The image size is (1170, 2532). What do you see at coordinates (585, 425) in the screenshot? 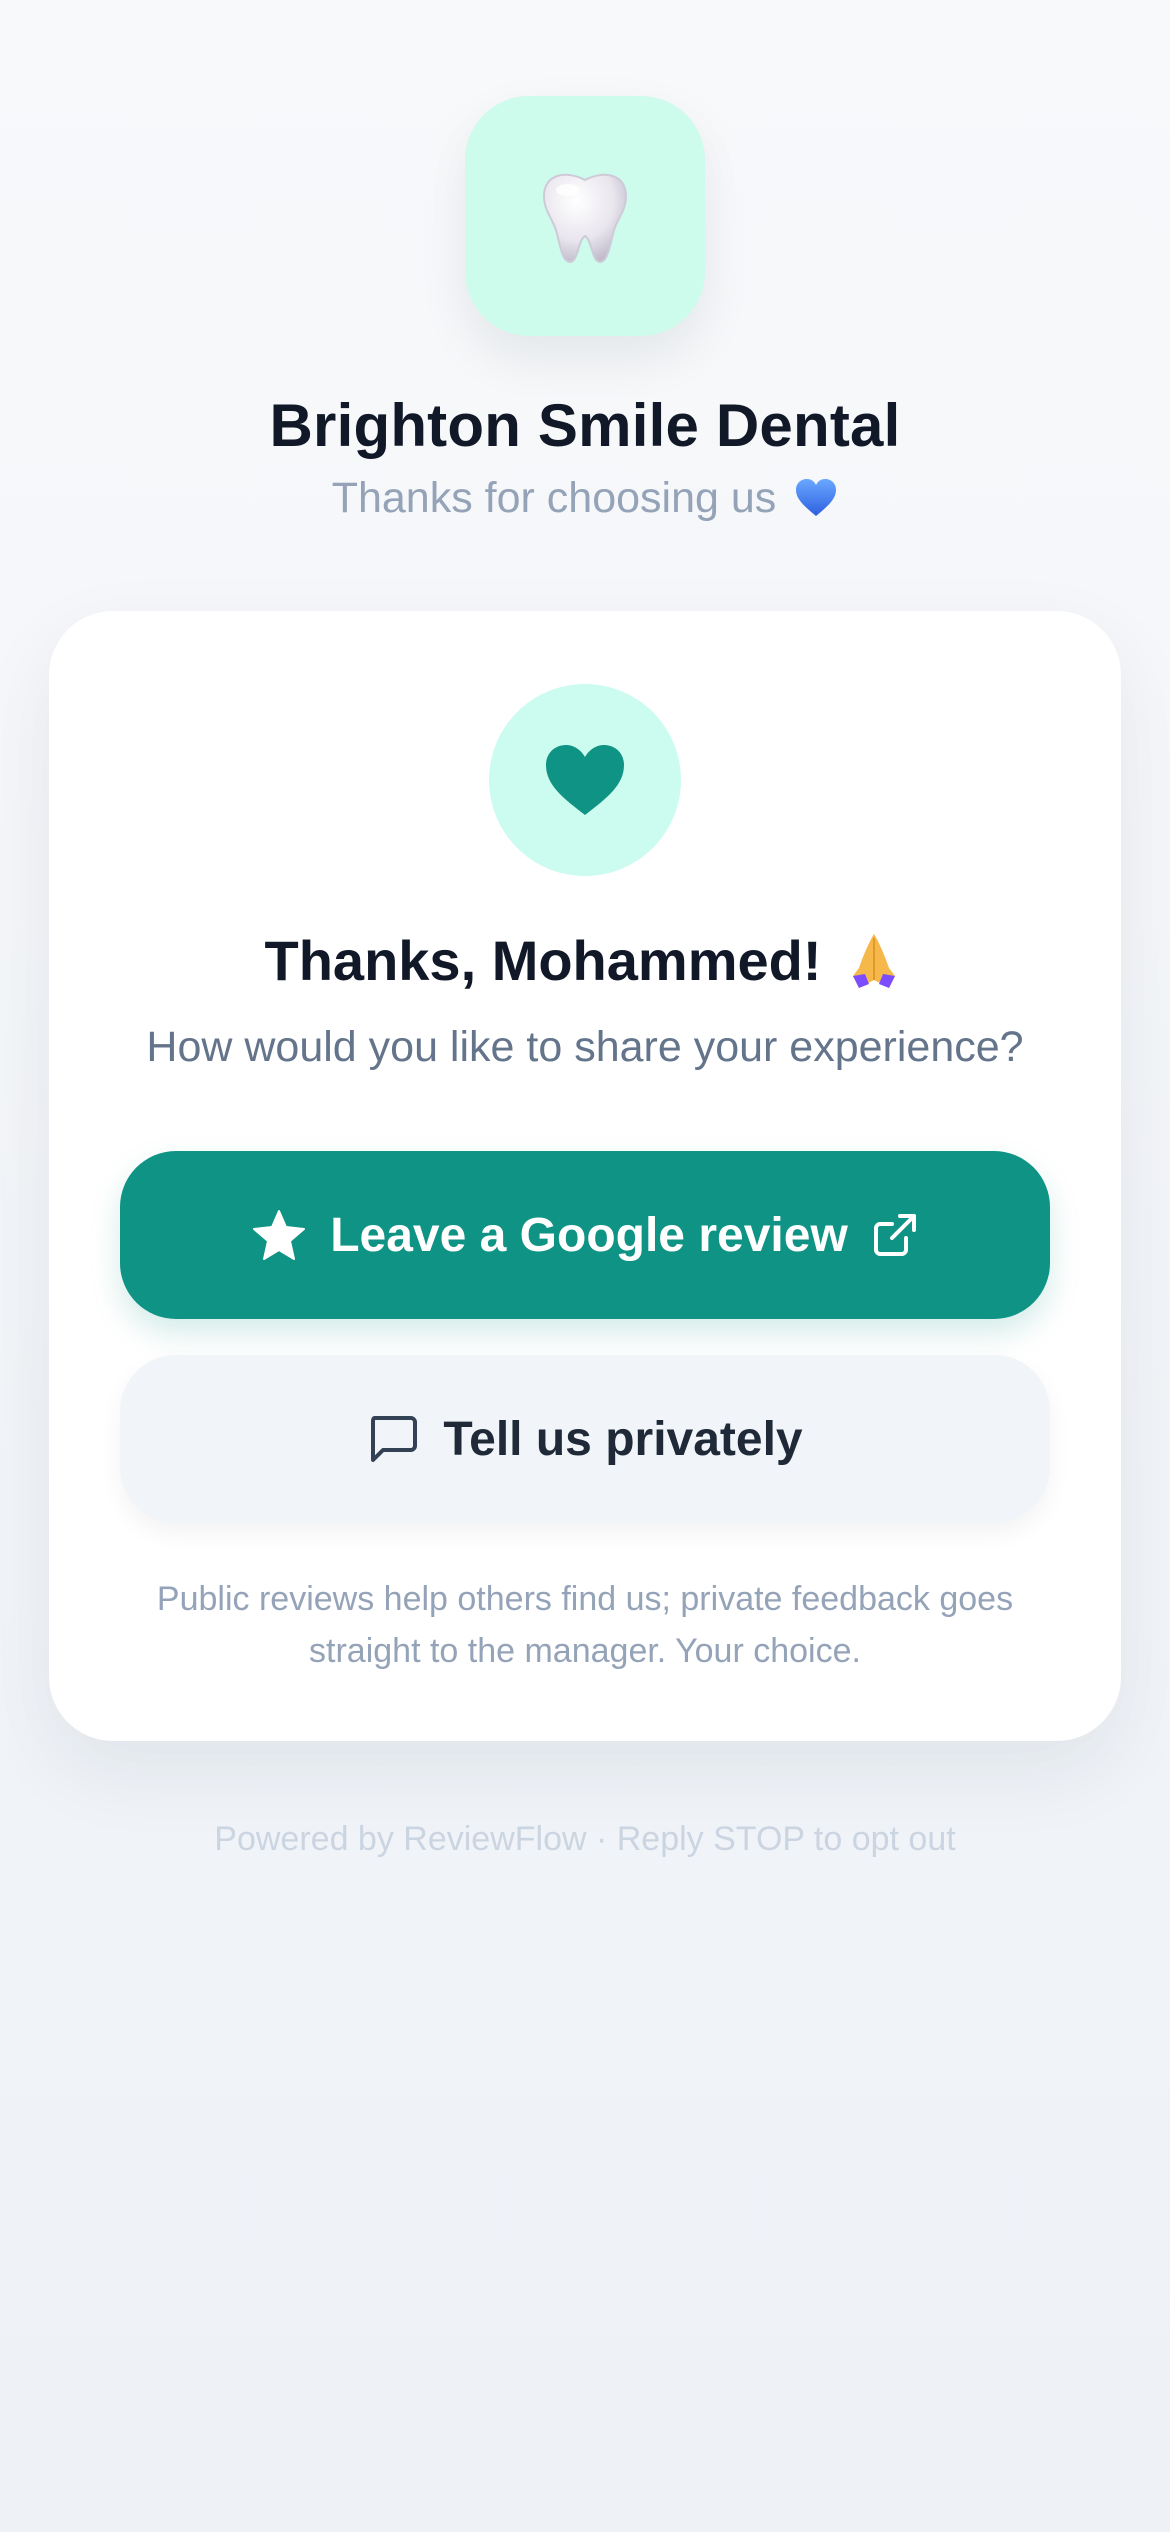
I see `clinic-name: Brighton Smile Dental` at bounding box center [585, 425].